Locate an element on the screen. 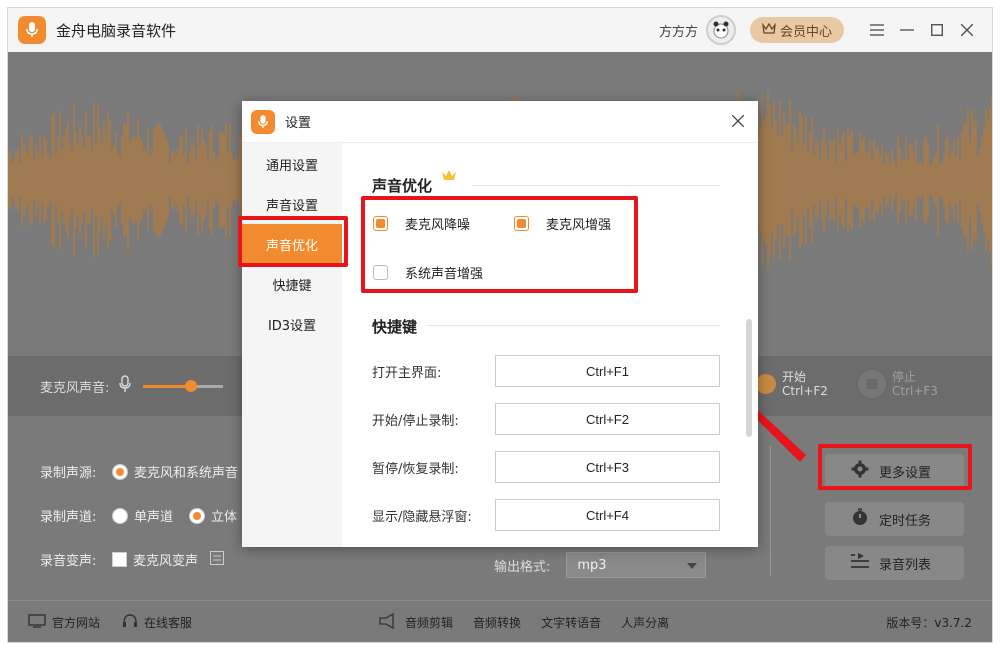 The image size is (1000, 650). sound-opt-title: 声音优化 is located at coordinates (402, 186).